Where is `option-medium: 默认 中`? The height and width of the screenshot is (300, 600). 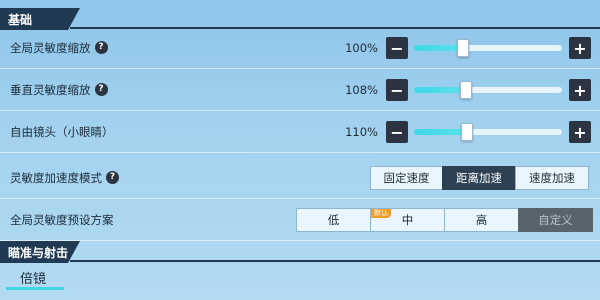
option-medium: 默认 中 is located at coordinates (407, 220).